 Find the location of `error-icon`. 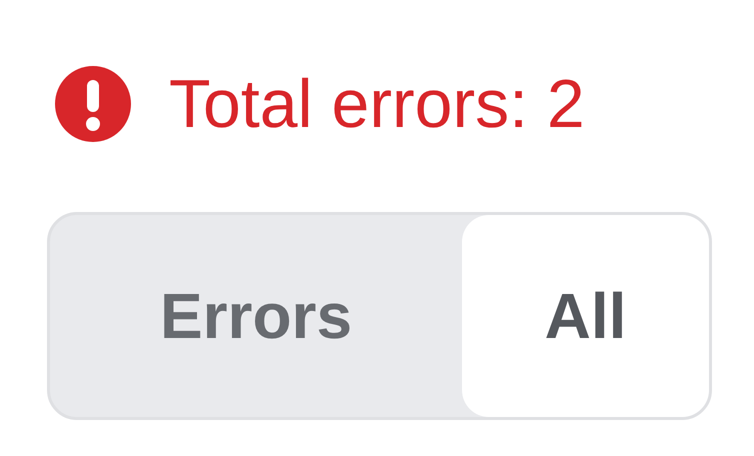

error-icon is located at coordinates (93, 104).